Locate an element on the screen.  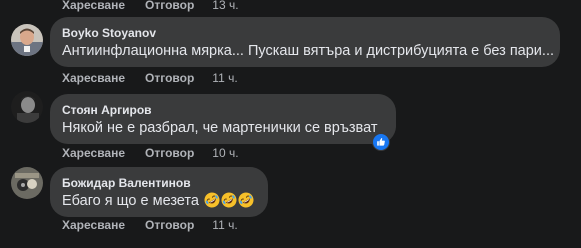
comment-author: Божидар Валентинов is located at coordinates (159, 183).